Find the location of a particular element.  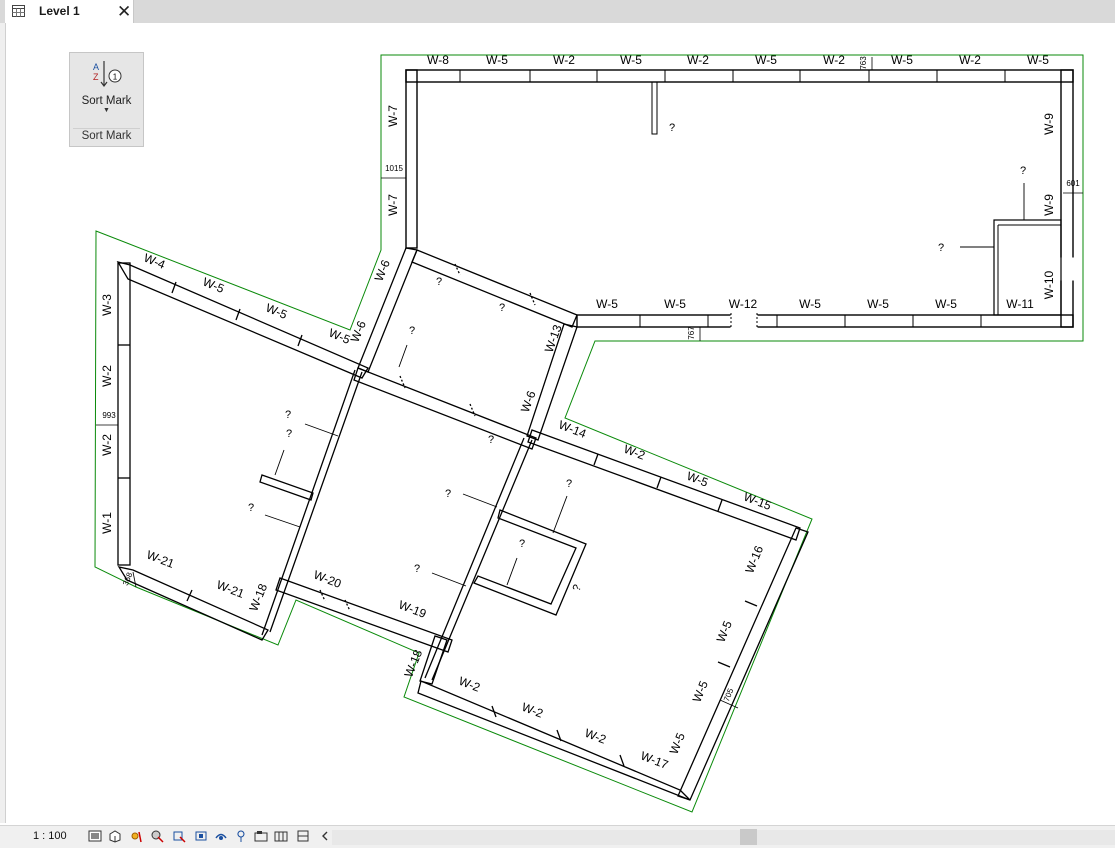

wall-tag: W-12 is located at coordinates (743, 304).